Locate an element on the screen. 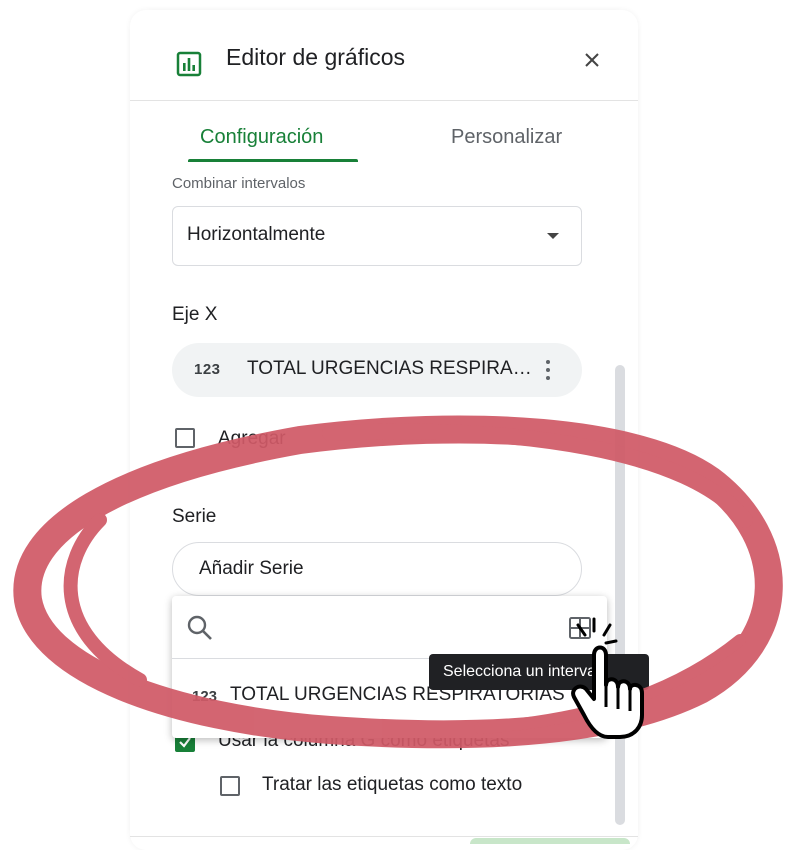 The image size is (796, 850). combine-ranges-value: Horizontalmente is located at coordinates (256, 234).